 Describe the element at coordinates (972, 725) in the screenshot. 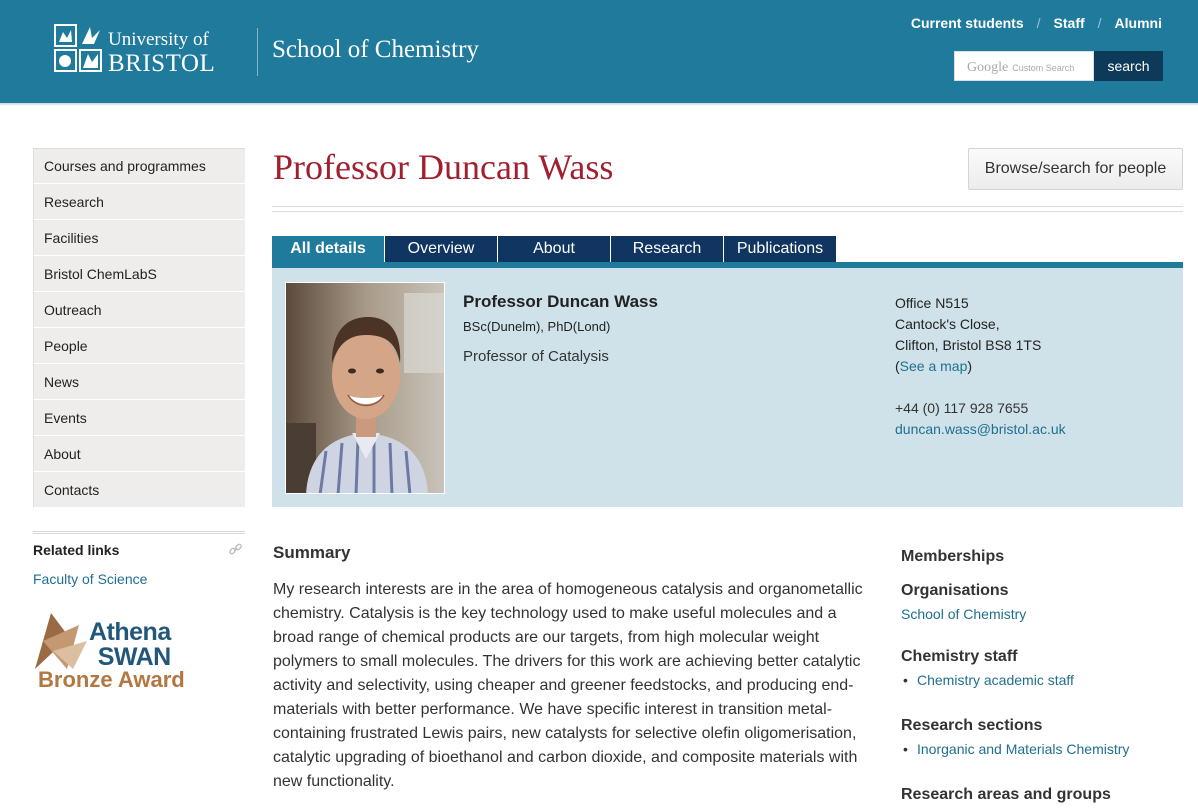

I see `research-sections-heading: Research sections` at that location.